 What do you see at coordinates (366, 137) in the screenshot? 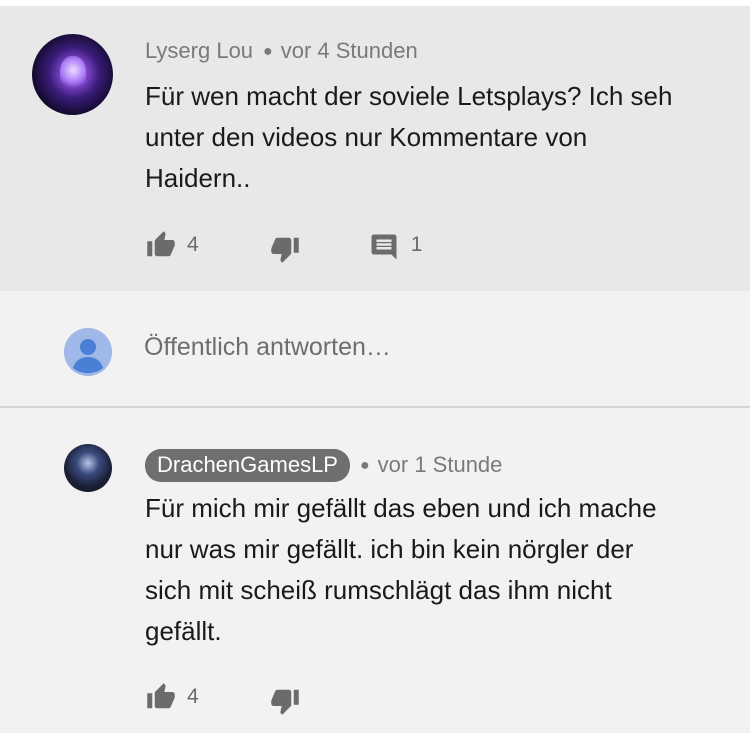
I see `comment-line: unter den videos nur Kommentare von` at bounding box center [366, 137].